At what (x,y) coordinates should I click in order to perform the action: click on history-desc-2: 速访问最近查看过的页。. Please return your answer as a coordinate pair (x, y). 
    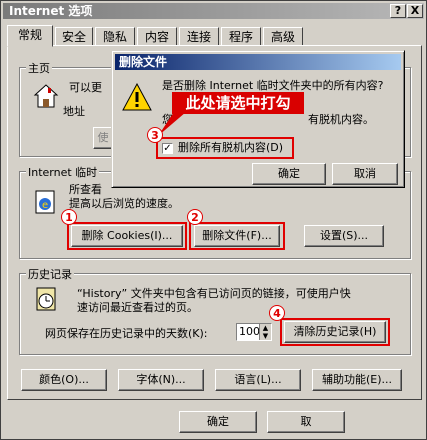
    Looking at the image, I should click on (137, 307).